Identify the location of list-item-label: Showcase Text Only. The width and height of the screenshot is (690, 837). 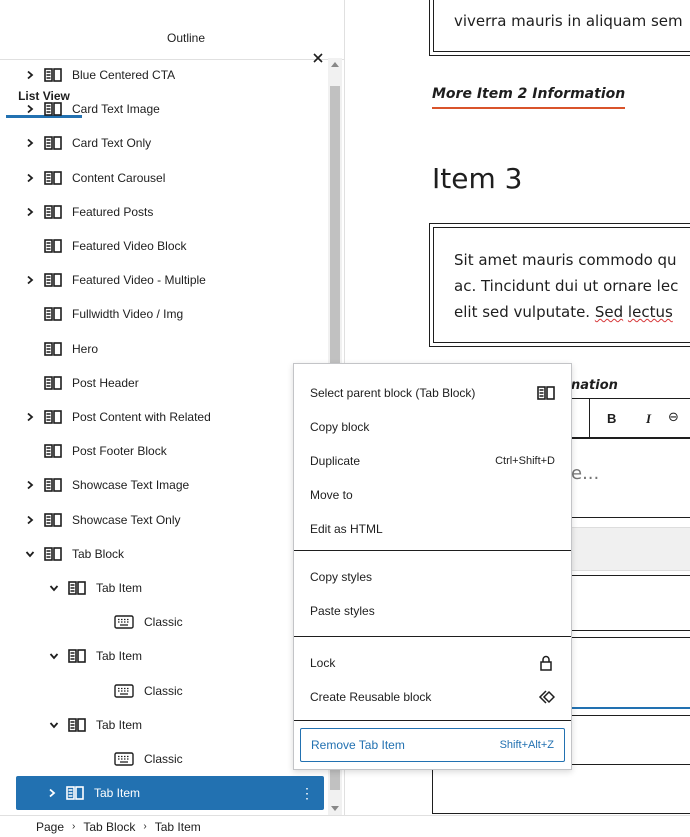
(126, 519).